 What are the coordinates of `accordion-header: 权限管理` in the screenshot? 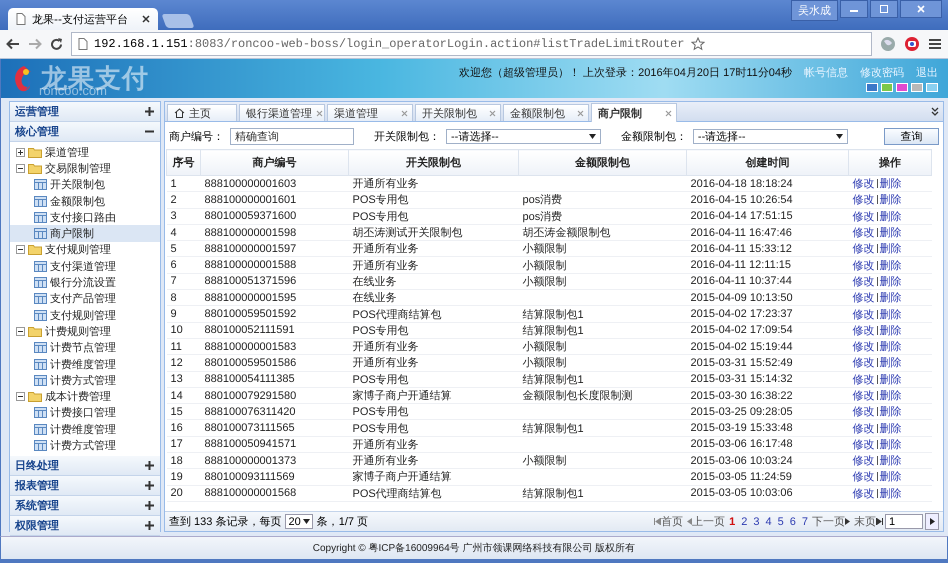 It's located at (85, 526).